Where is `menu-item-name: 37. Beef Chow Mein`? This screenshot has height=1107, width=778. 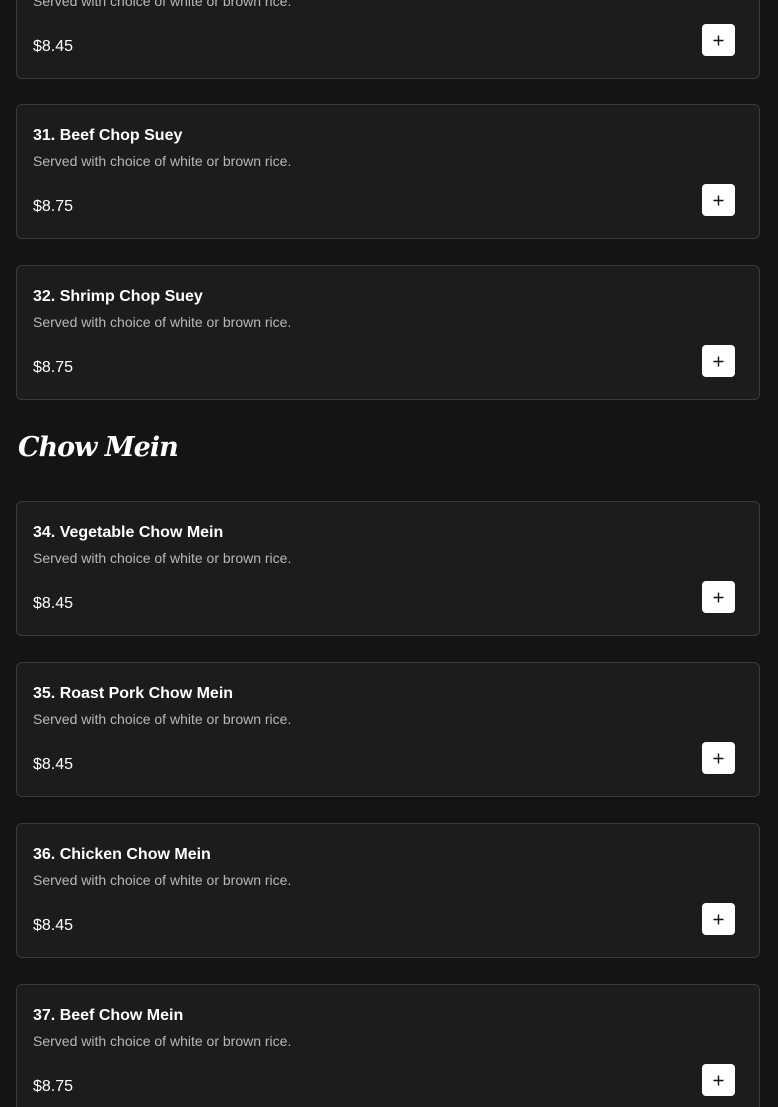 menu-item-name: 37. Beef Chow Mein is located at coordinates (108, 1015).